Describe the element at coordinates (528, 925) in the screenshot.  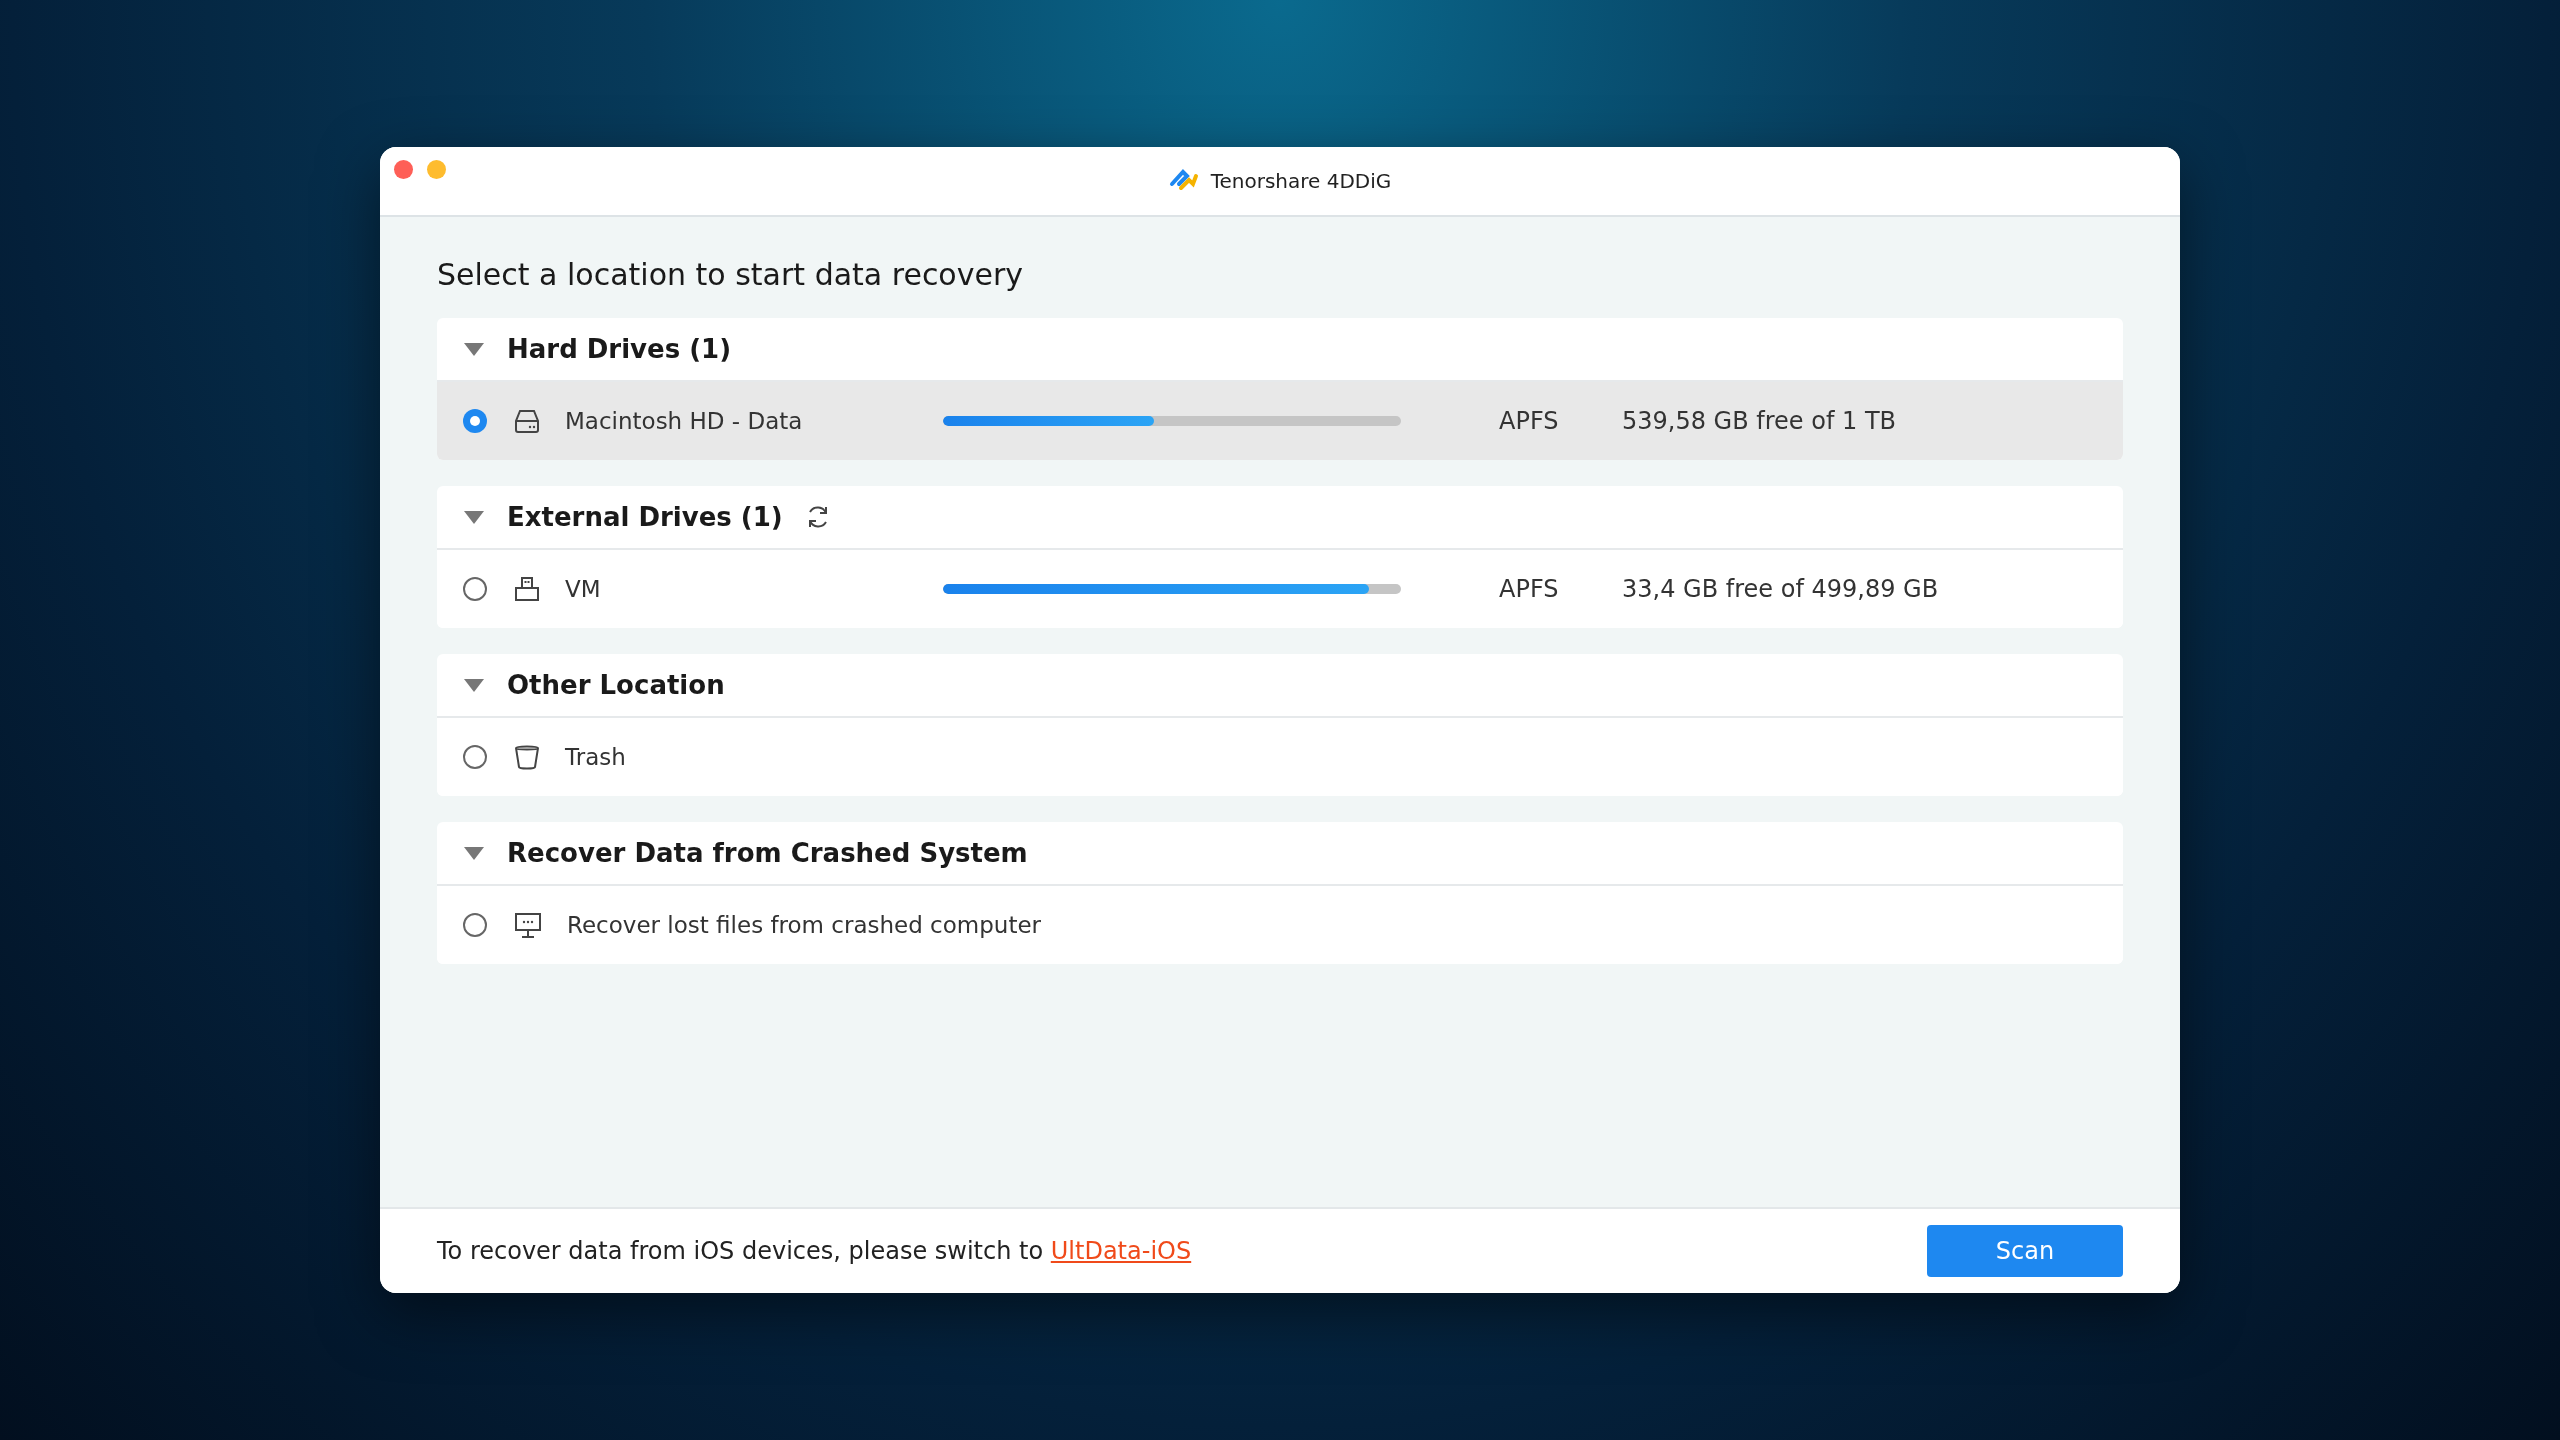
I see `monitor-icon` at that location.